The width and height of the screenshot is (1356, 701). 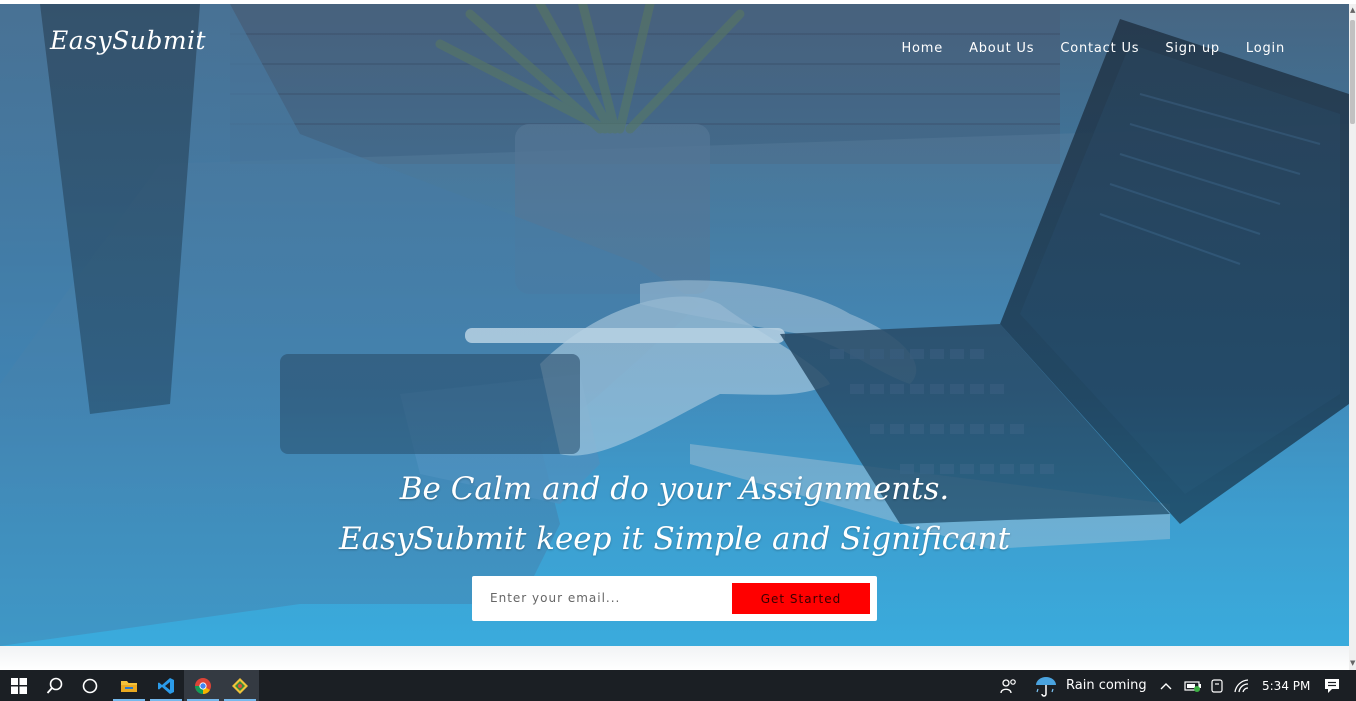 What do you see at coordinates (129, 685) in the screenshot?
I see `file-explorer-icon` at bounding box center [129, 685].